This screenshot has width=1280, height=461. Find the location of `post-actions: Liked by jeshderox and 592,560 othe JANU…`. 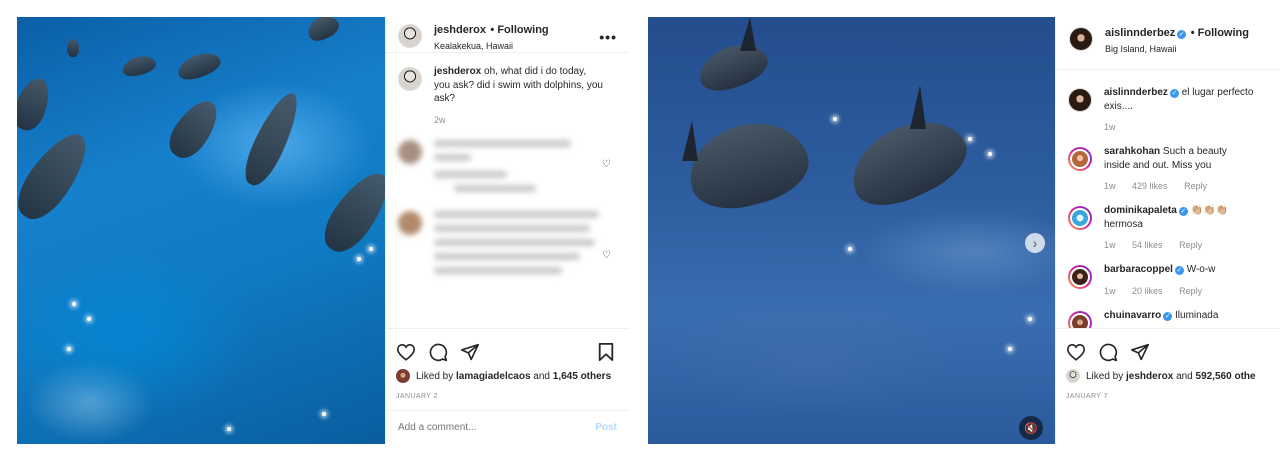

post-actions: Liked by jeshderox and 592,560 othe JANU… is located at coordinates (1168, 364).